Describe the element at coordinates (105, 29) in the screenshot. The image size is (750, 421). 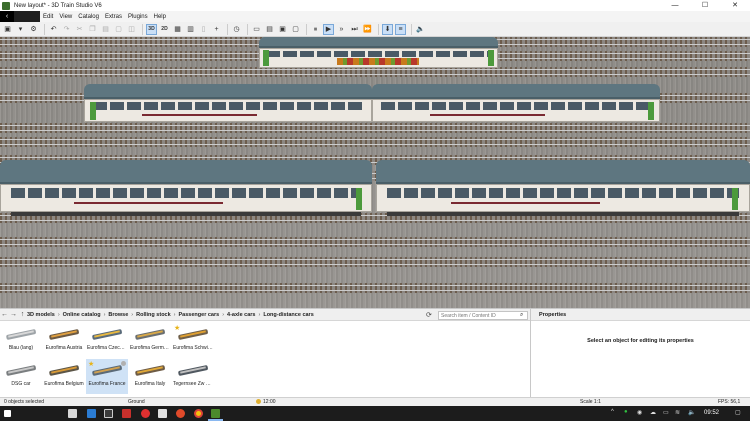
I see `paste-icon: ▤` at that location.